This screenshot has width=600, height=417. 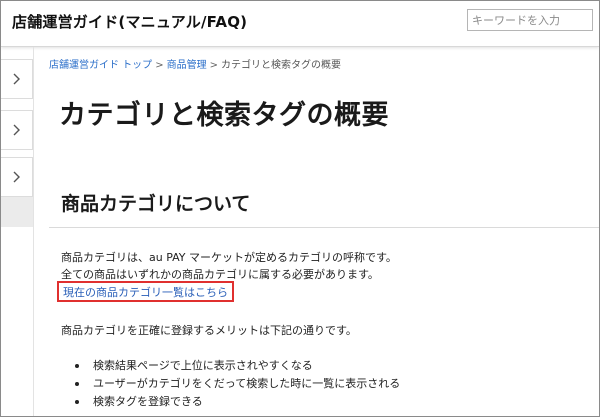 I want to click on intro-line-2: 全ての商品はいずれかの商品カテゴリに属する必要があります。, so click(x=220, y=274).